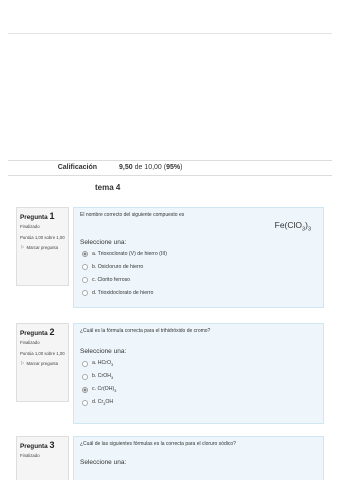 This screenshot has height=480, width=340. I want to click on answer-option-label: a. HCrO3, so click(102, 363).